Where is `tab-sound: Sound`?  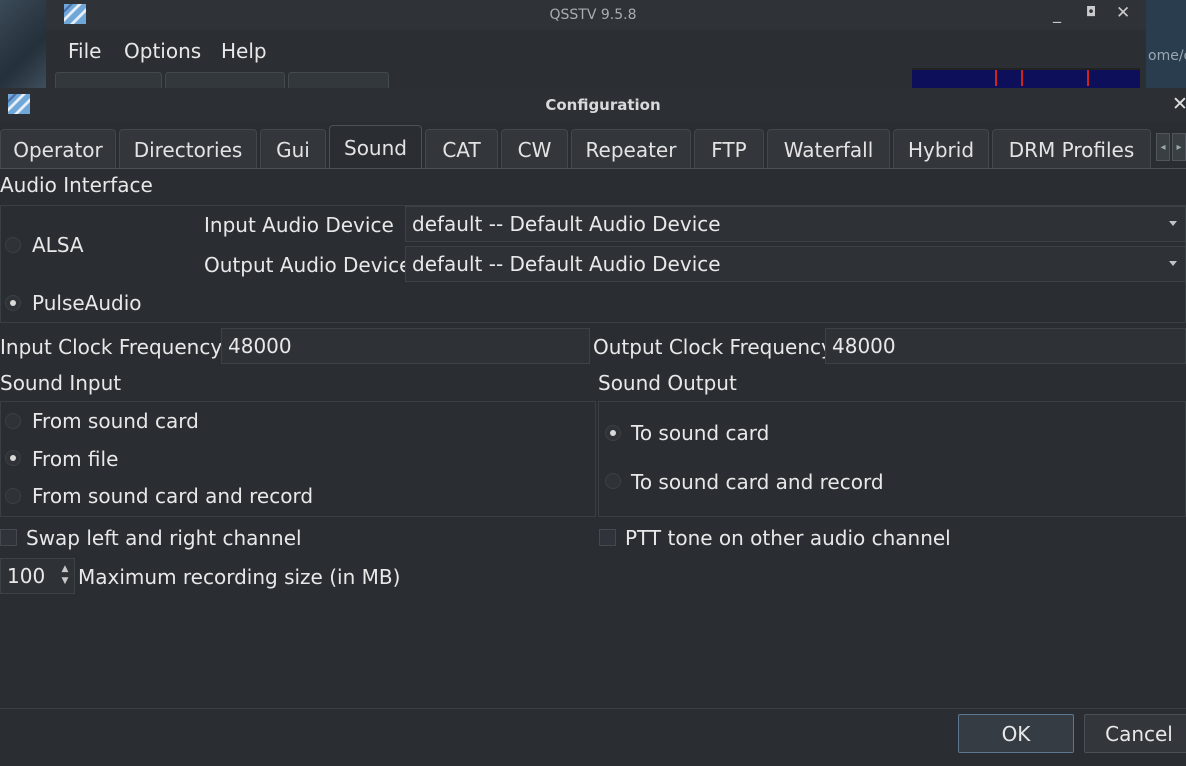
tab-sound: Sound is located at coordinates (375, 147).